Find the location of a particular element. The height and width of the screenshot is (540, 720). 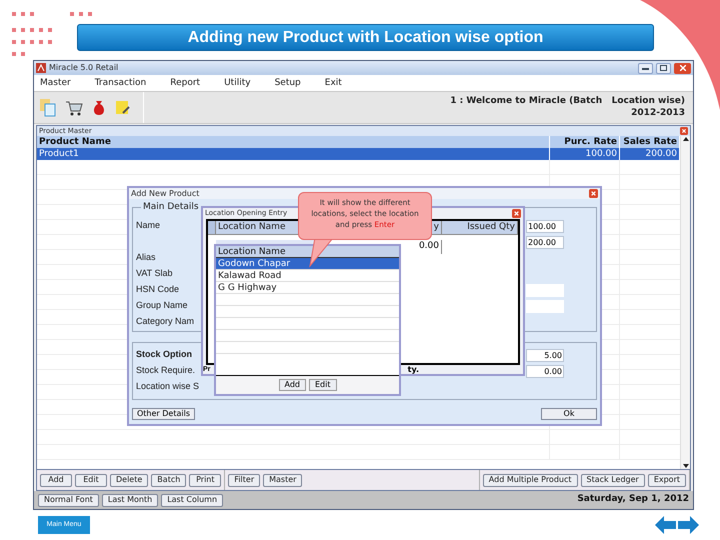

slide-title: Adding new Product with Location wise option is located at coordinates (365, 37).